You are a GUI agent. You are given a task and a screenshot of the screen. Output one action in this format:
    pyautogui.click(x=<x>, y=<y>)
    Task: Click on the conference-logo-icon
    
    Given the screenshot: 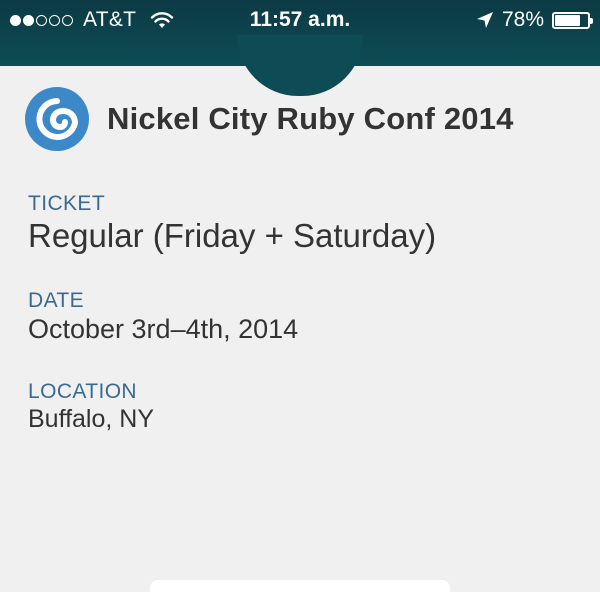 What is the action you would take?
    pyautogui.click(x=57, y=119)
    